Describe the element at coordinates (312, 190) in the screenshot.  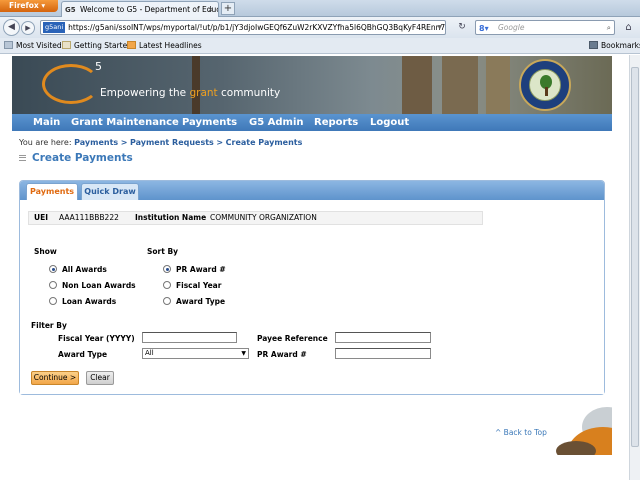
I see `panel-tab-strip: Payments Quick Draw` at that location.